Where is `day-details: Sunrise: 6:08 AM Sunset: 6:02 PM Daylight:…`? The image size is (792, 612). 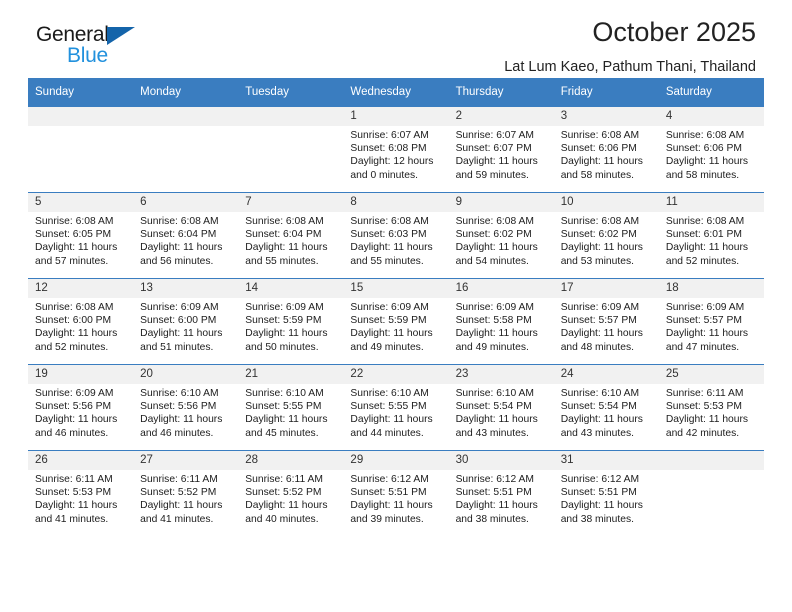 day-details: Sunrise: 6:08 AM Sunset: 6:02 PM Daylight:… is located at coordinates (606, 240).